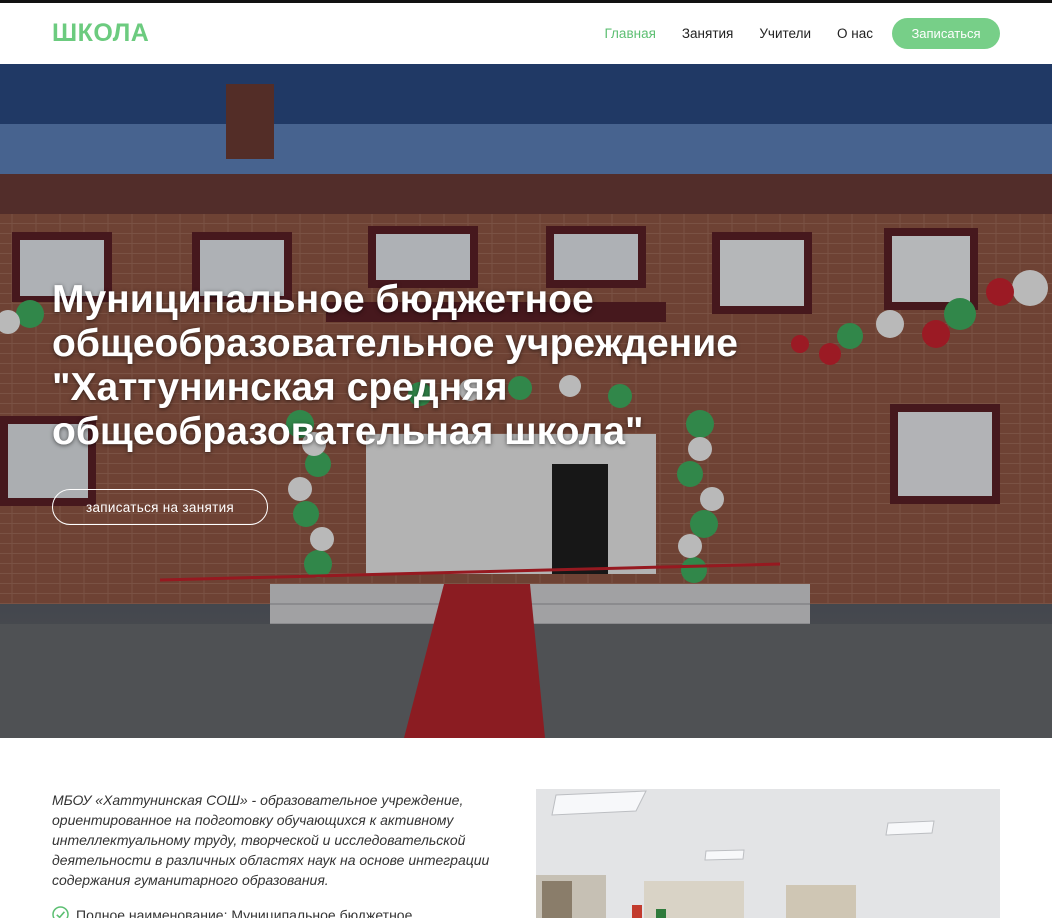  I want to click on classroom-photo-art, so click(768, 853).